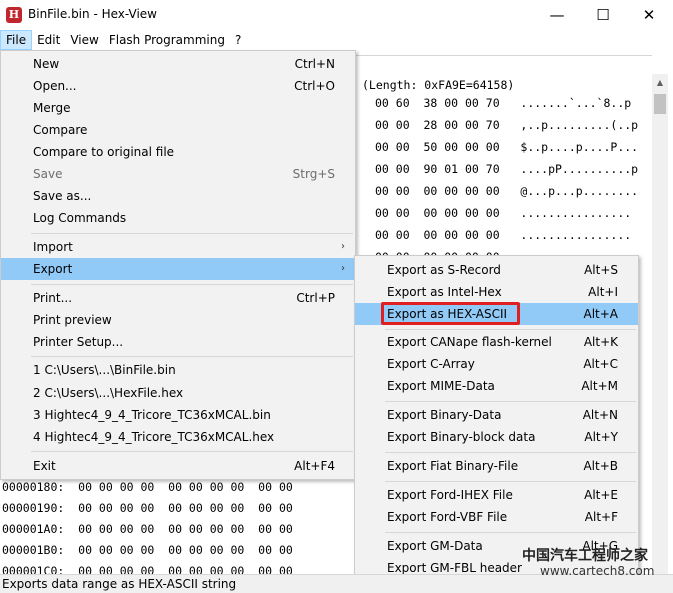 This screenshot has height=593, width=673. Describe the element at coordinates (496, 495) in the screenshot. I see `menu-item-export-ford-ihex: Export Ford-IHEX File Alt+E` at that location.